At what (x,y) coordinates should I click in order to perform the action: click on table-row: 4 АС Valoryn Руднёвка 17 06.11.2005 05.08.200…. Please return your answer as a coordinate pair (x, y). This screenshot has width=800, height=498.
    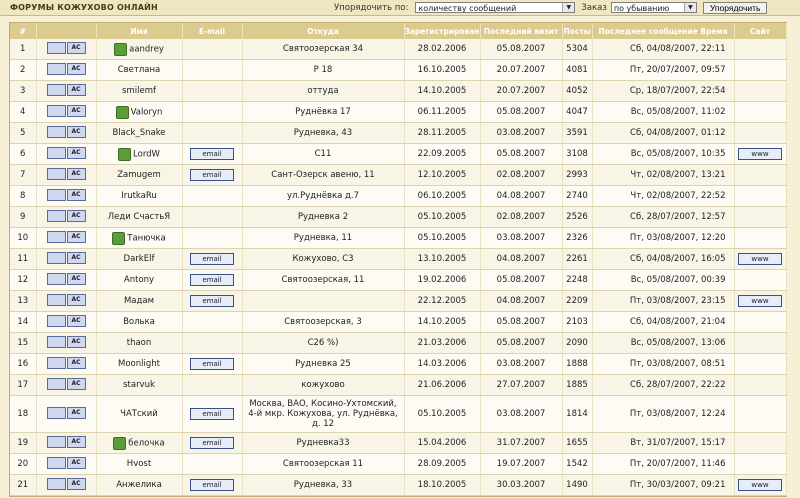
    Looking at the image, I should click on (398, 112).